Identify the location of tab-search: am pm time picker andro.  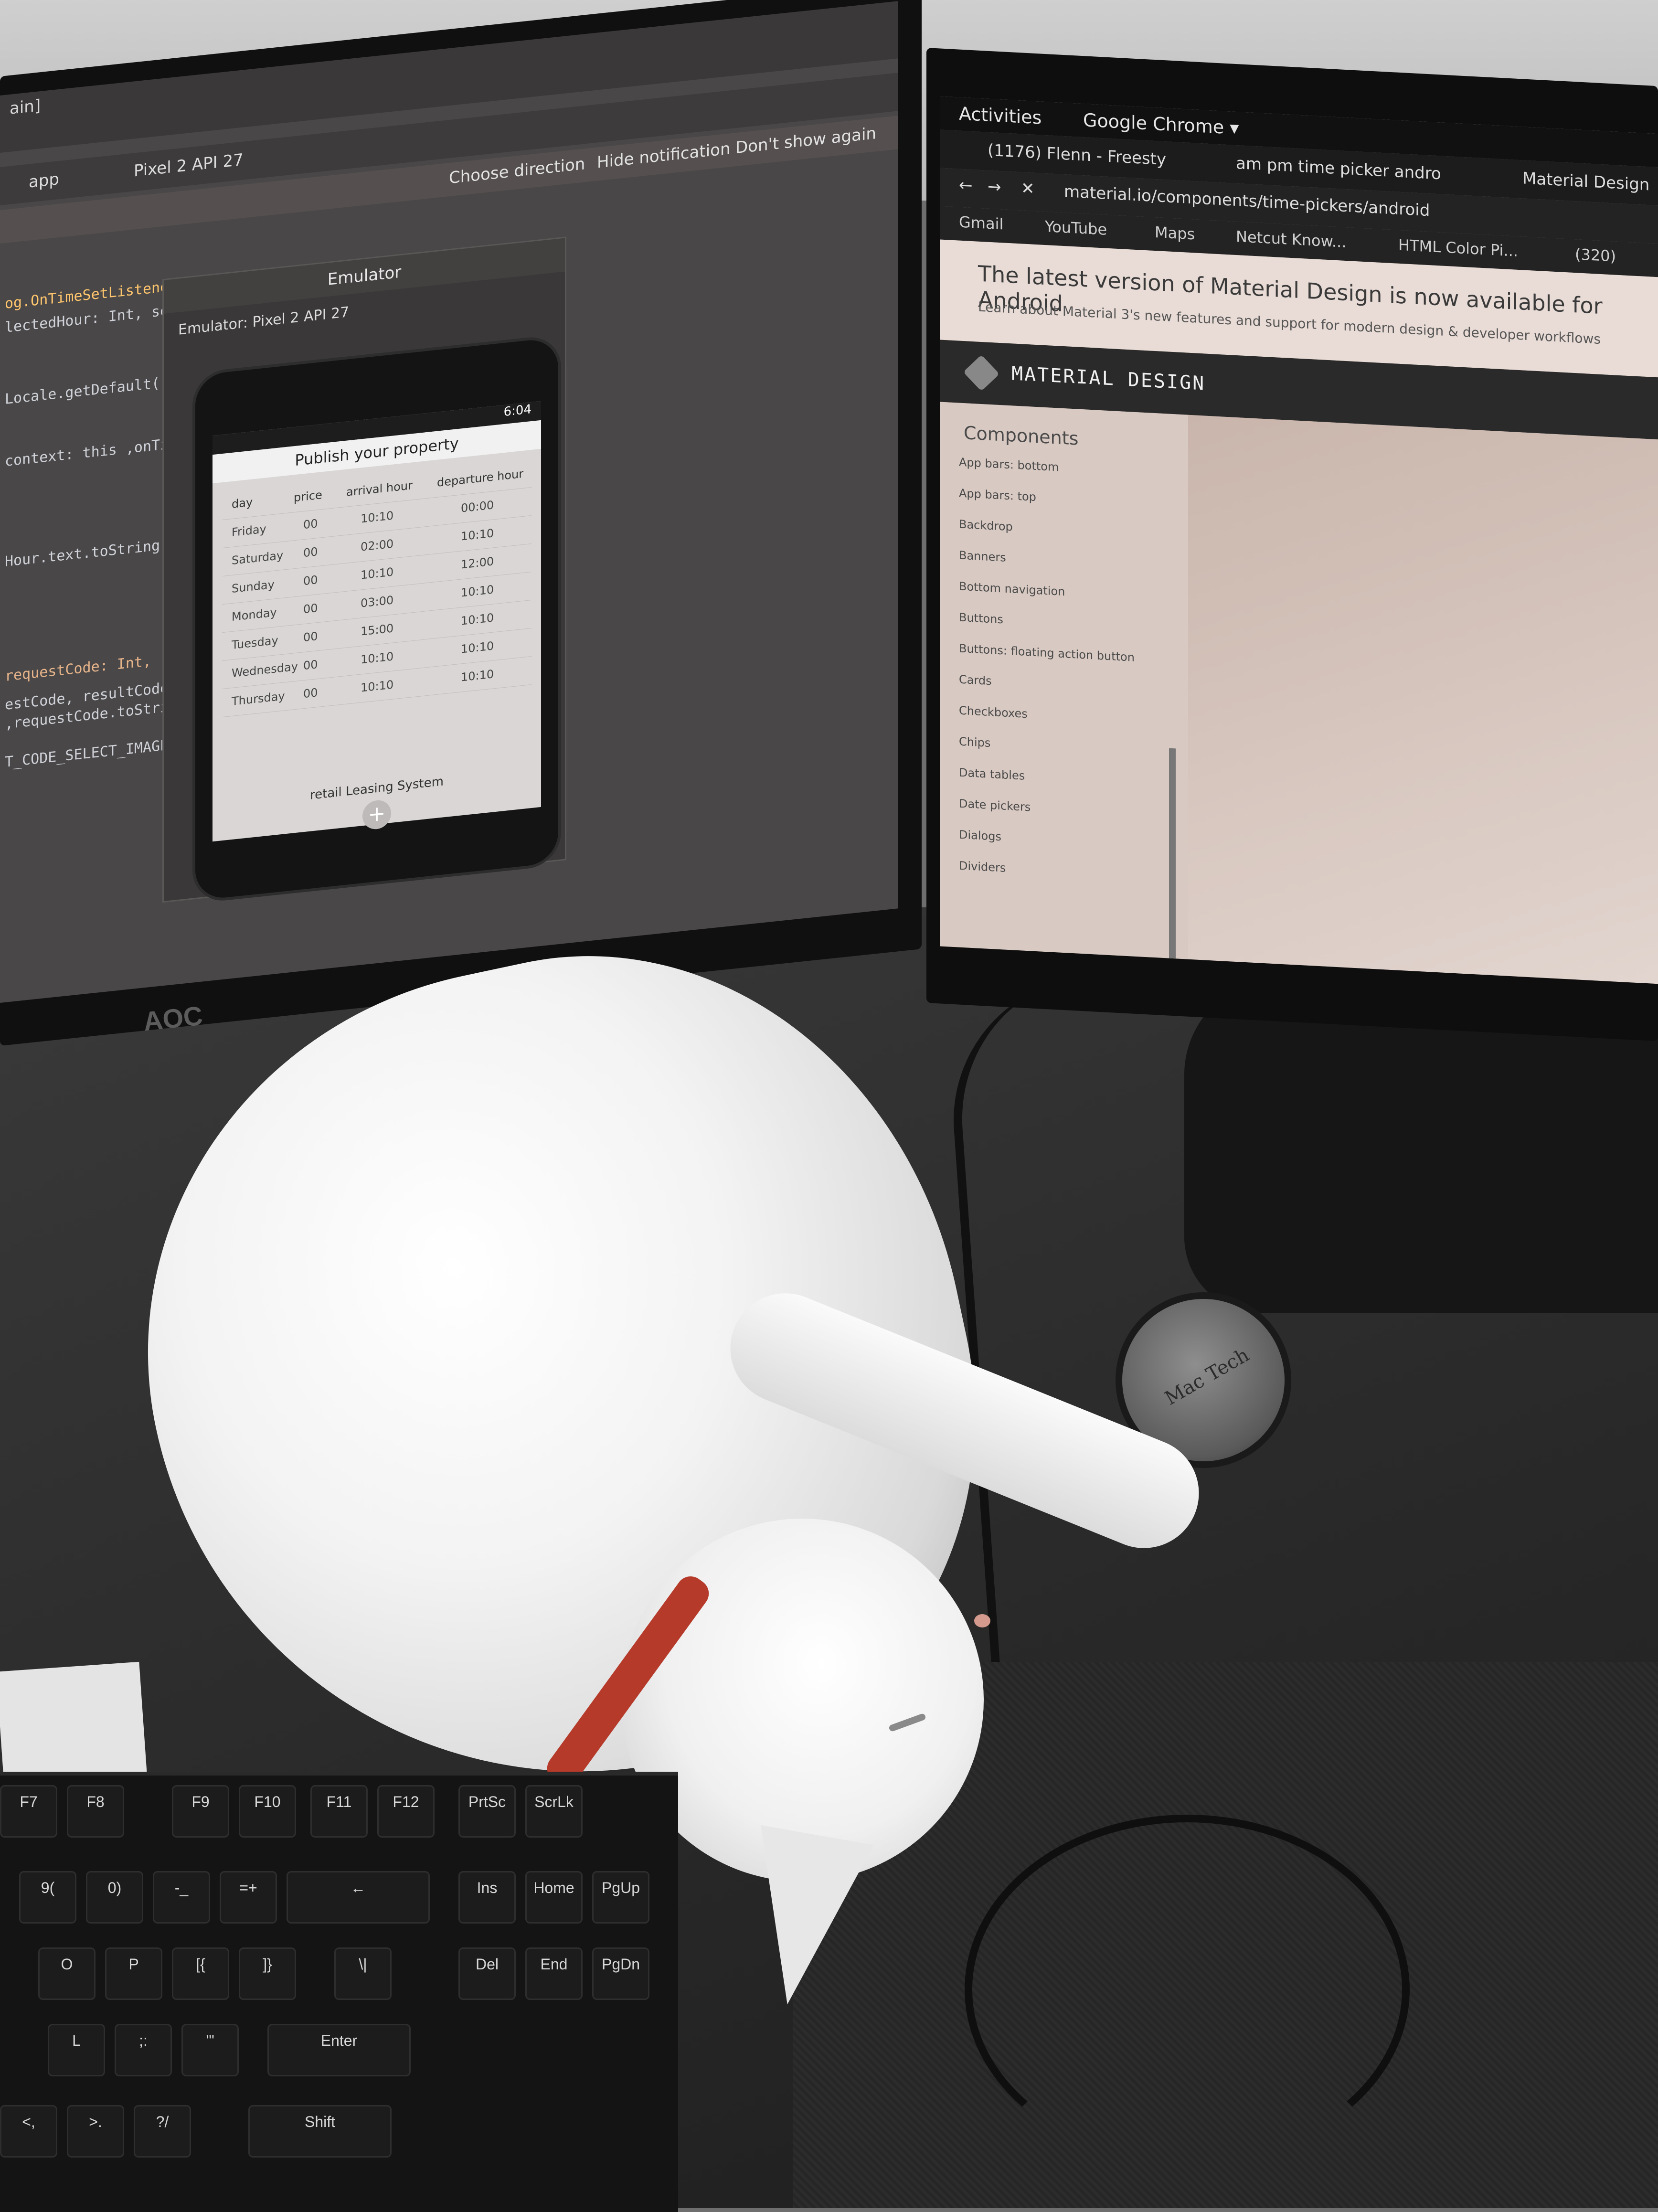
(1338, 169).